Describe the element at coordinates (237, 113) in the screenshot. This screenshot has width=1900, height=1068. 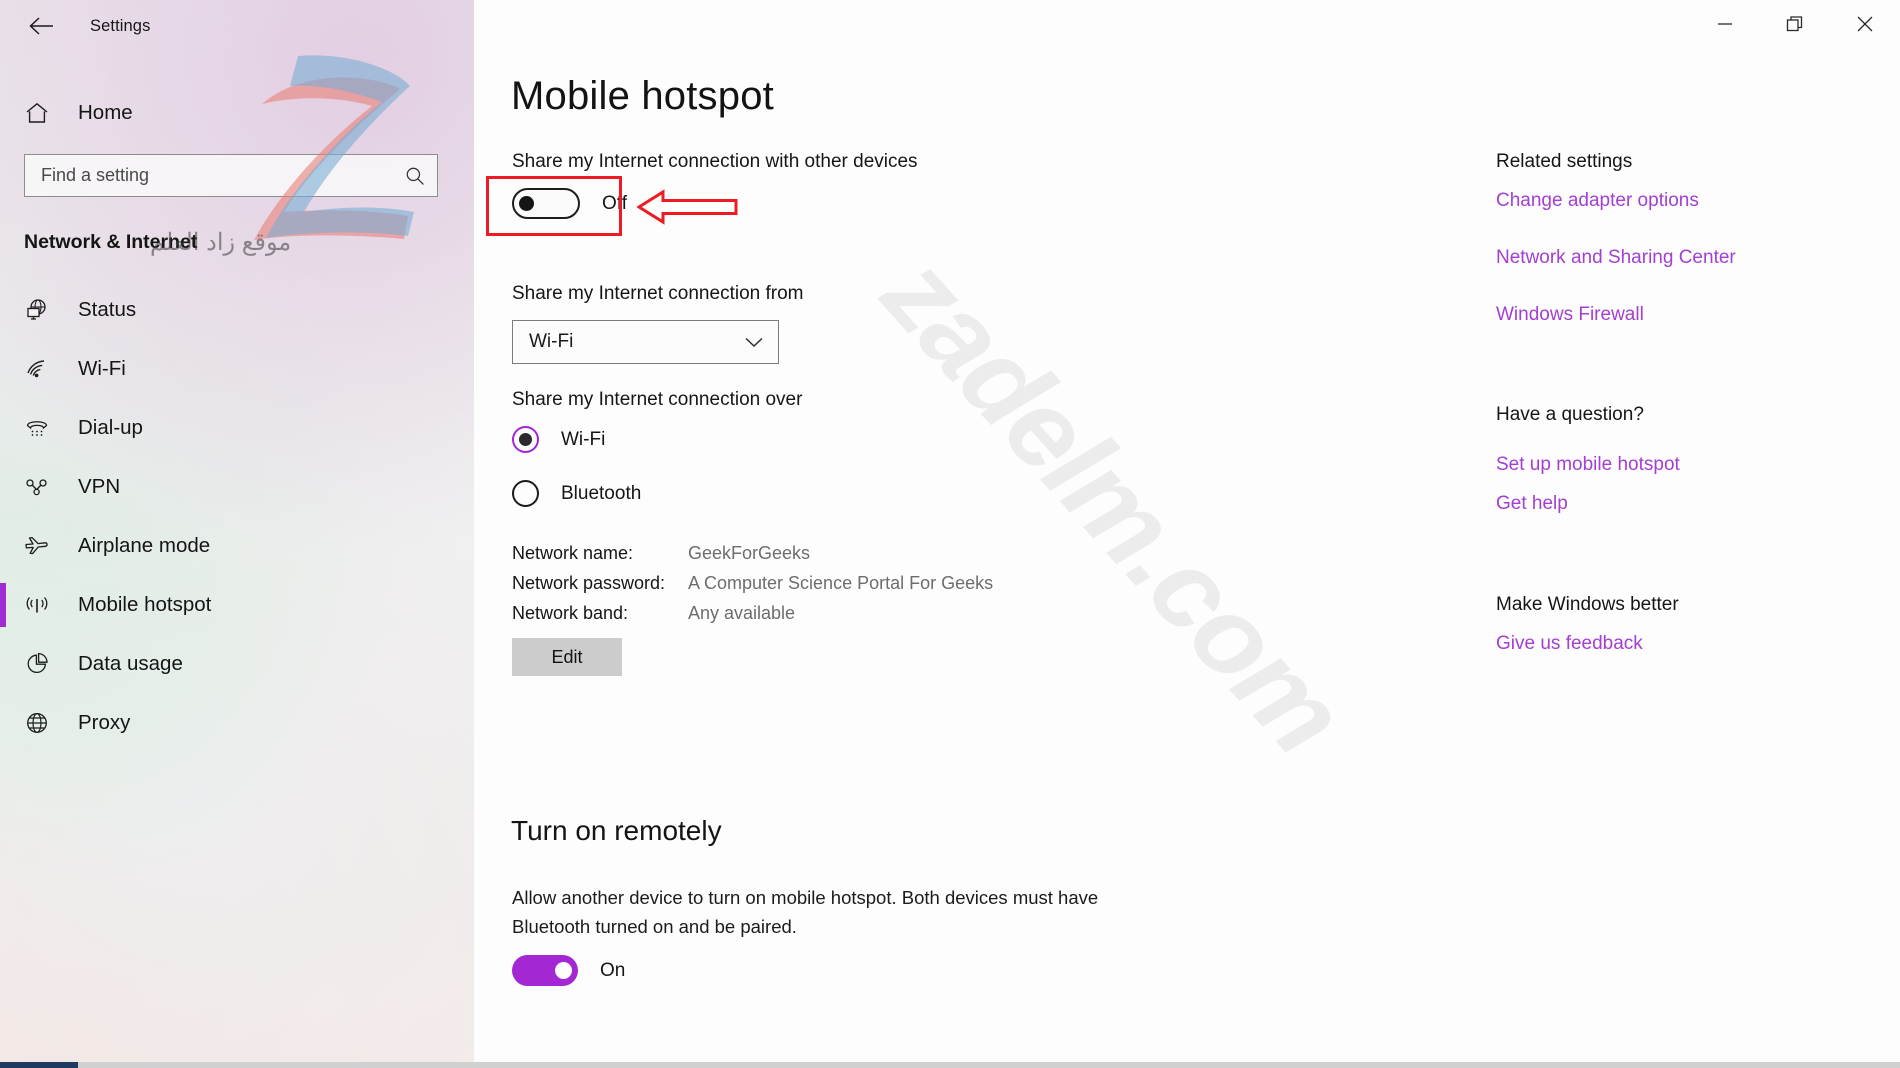
I see `sidebar-item-home: Home` at that location.